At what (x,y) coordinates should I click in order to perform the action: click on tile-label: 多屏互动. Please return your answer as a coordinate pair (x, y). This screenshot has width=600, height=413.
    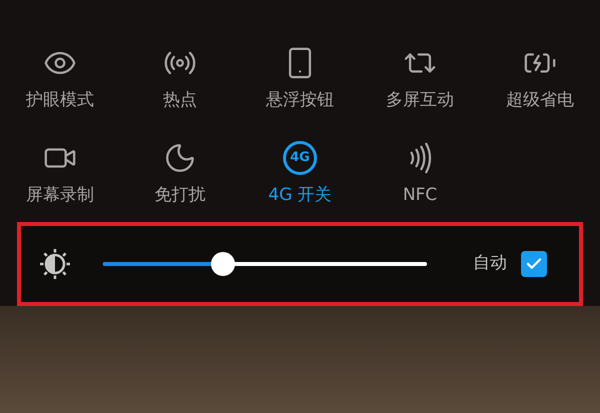
    Looking at the image, I should click on (420, 100).